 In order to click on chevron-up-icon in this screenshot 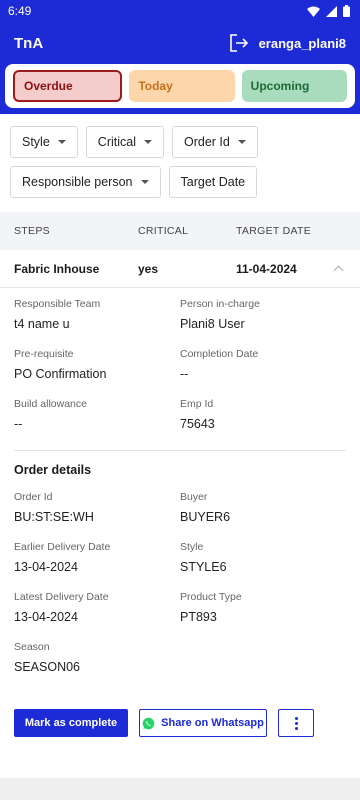, I will do `click(338, 270)`.